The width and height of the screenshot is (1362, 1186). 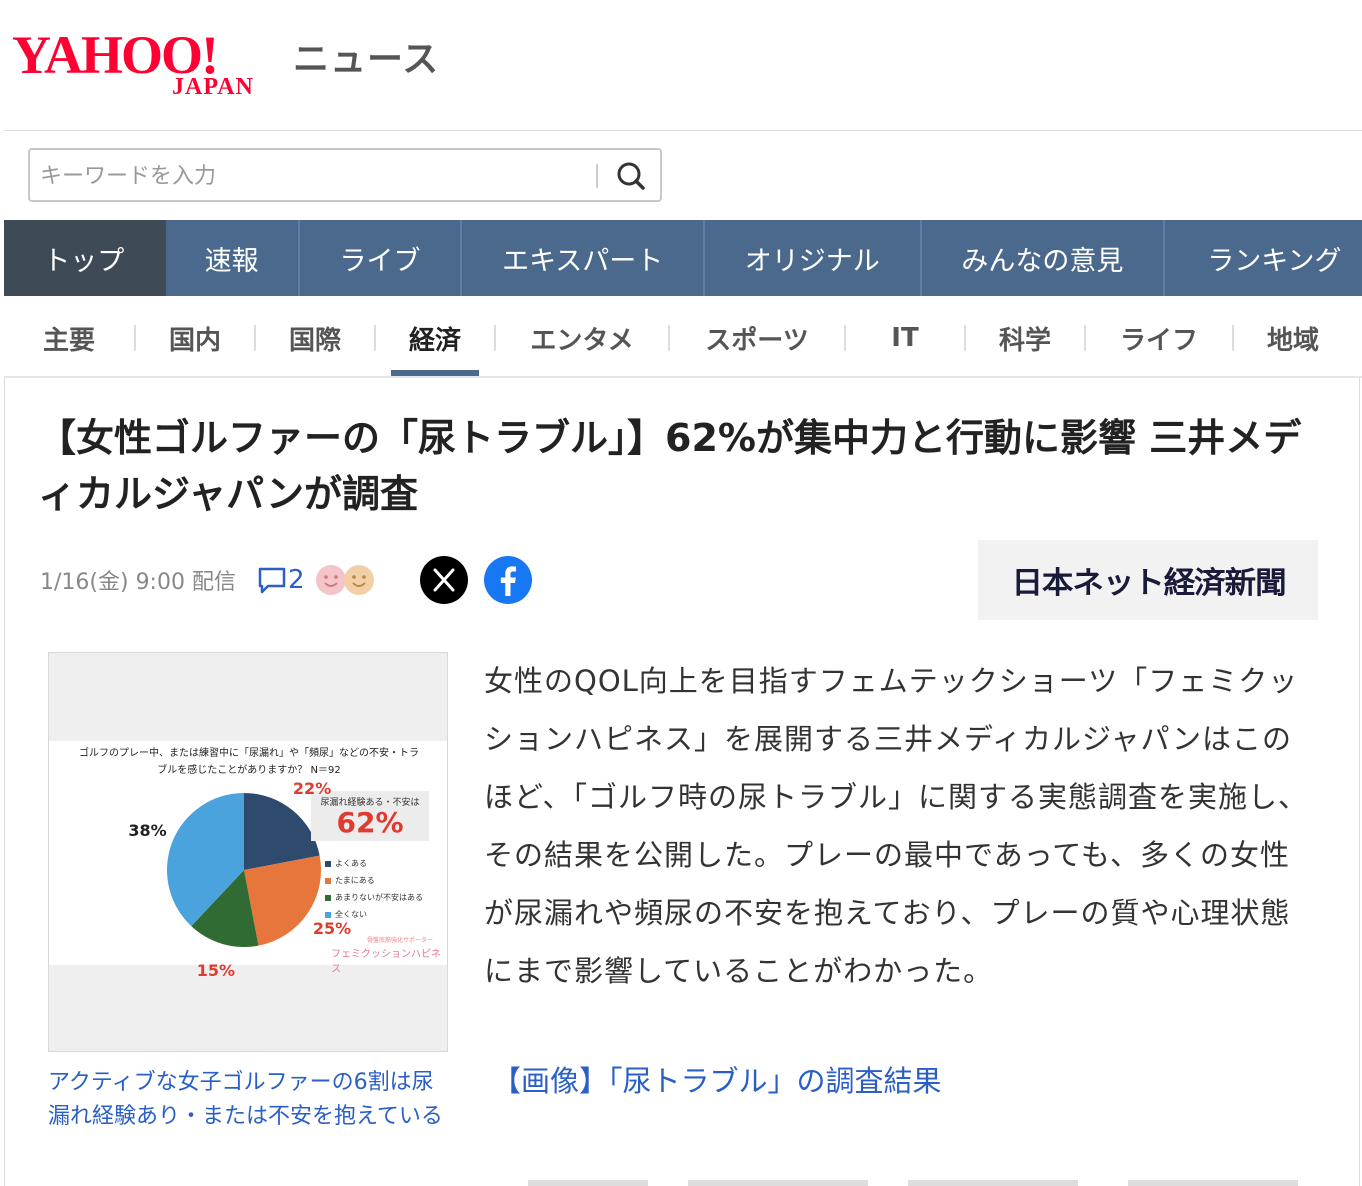 I want to click on nav-opinions: みんなの意見, so click(x=1044, y=258).